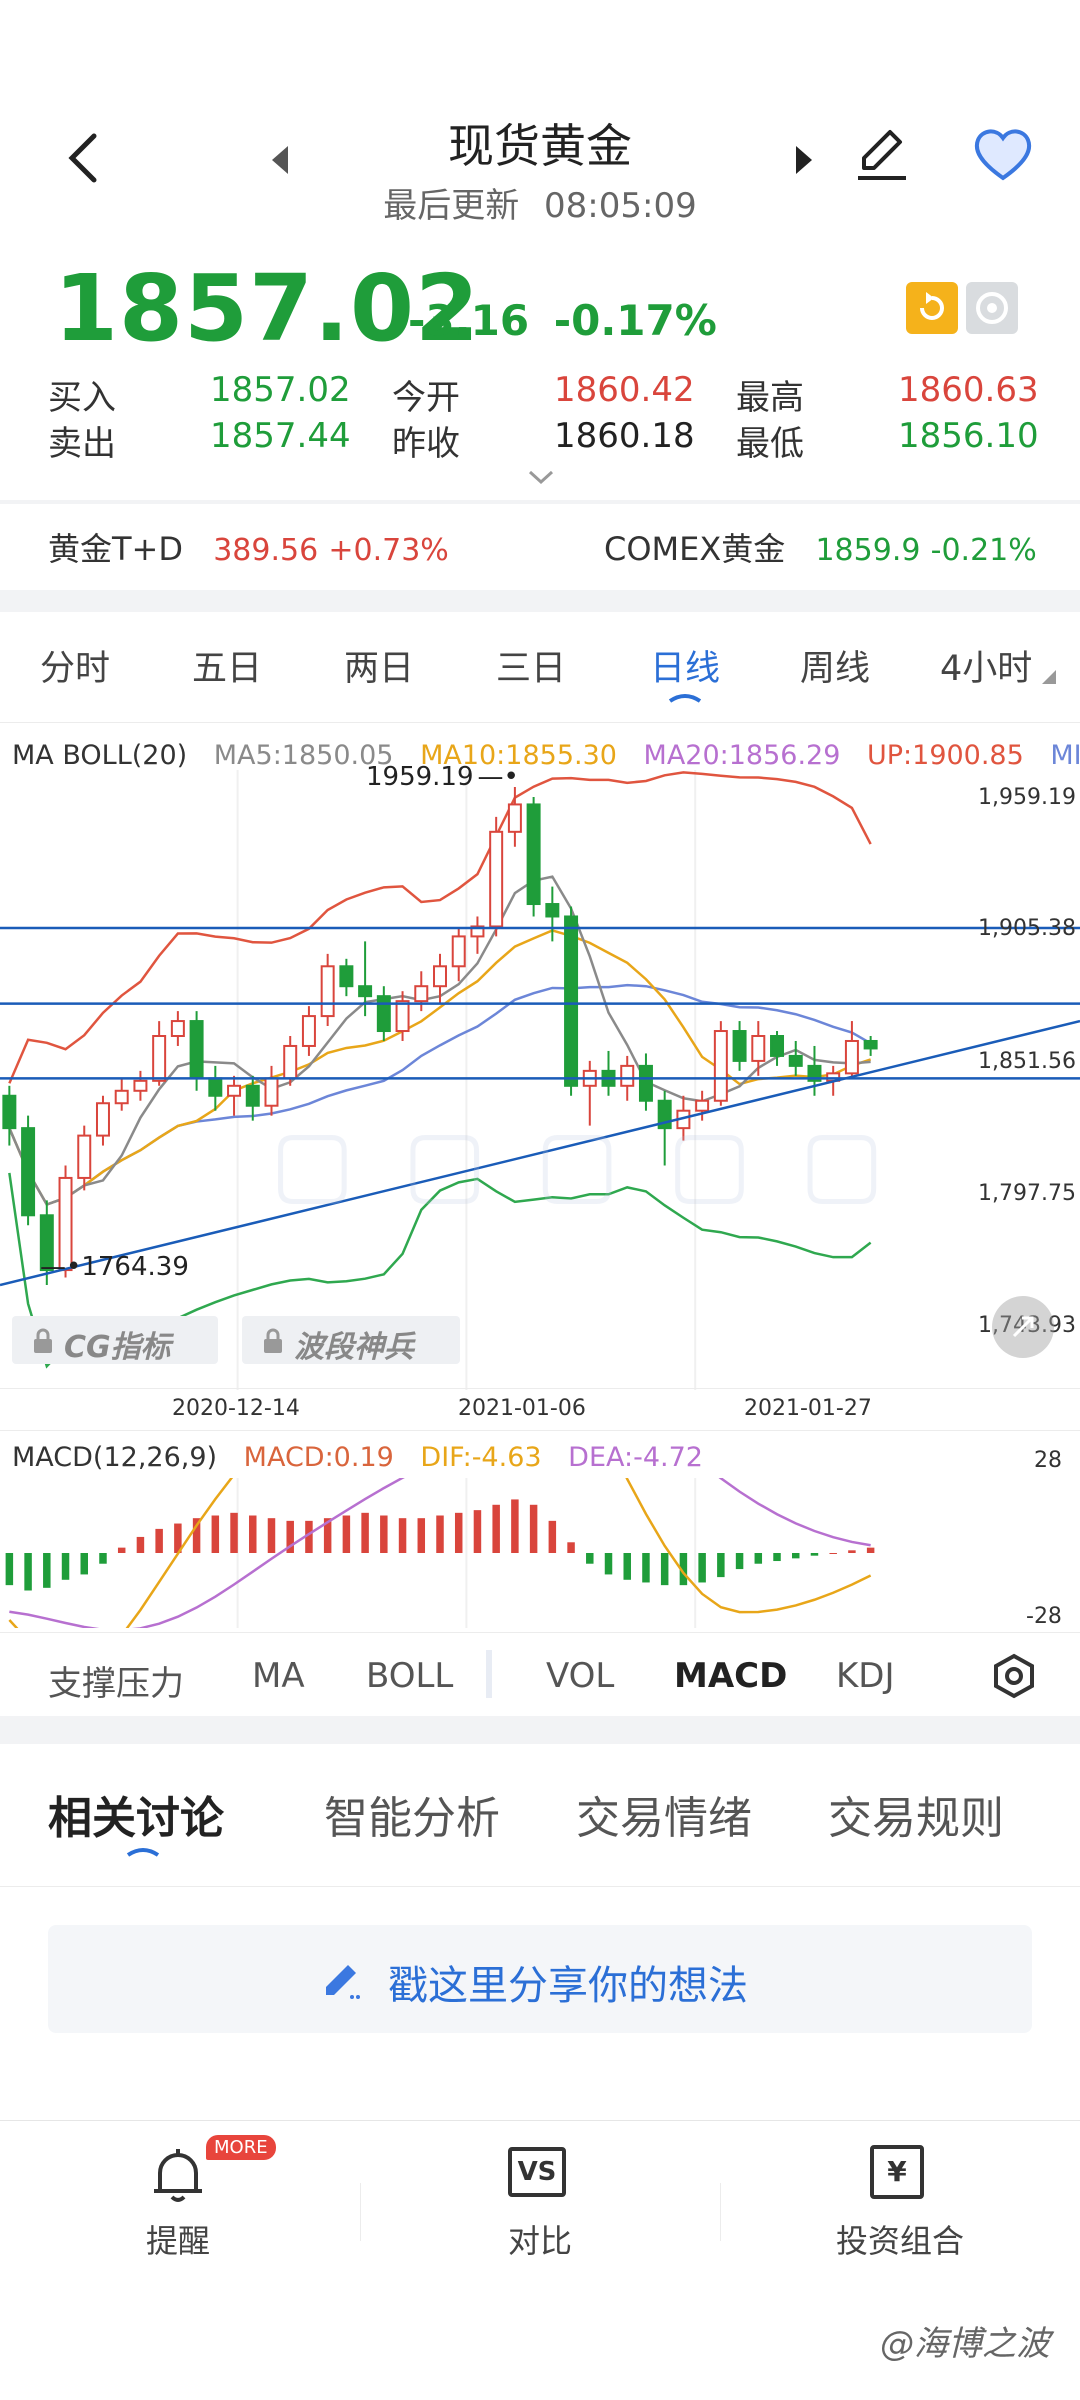 The width and height of the screenshot is (1080, 2400). Describe the element at coordinates (685, 696) in the screenshot. I see `active-tab-indicator` at that location.